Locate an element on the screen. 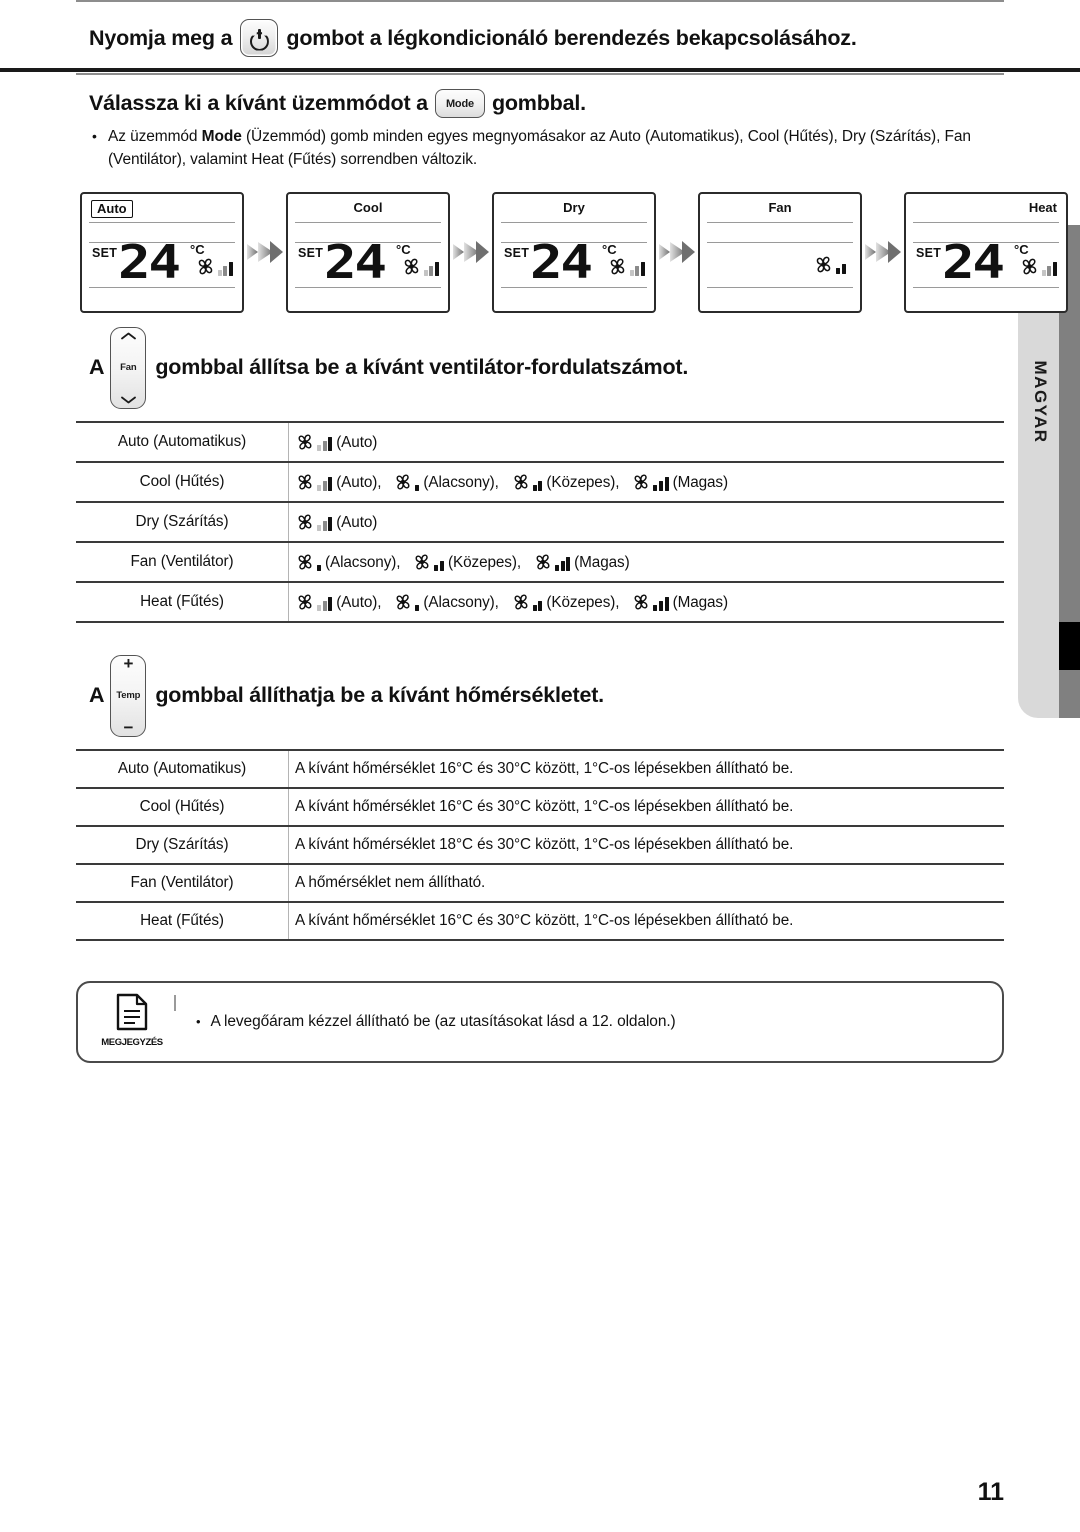 This screenshot has width=1080, height=1532. lcd-mode-label: Auto is located at coordinates (112, 208).